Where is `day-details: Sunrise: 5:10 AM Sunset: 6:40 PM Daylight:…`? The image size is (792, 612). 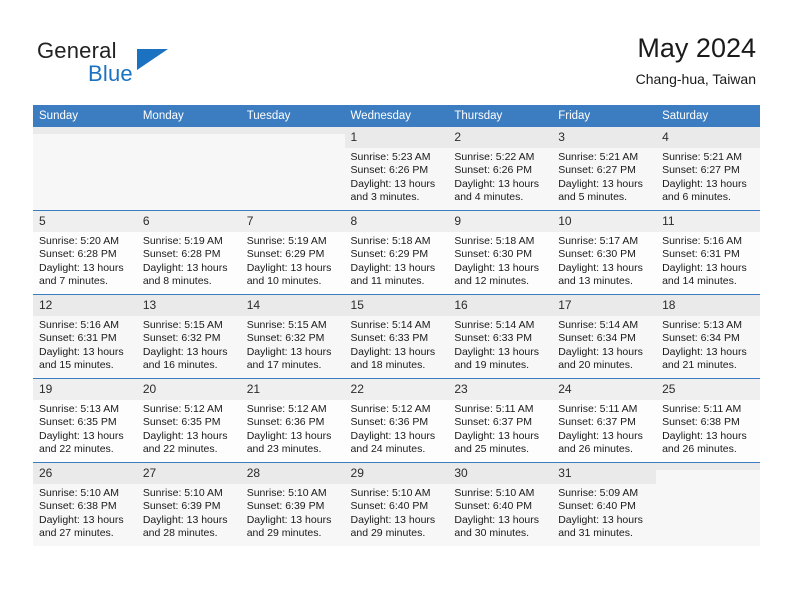 day-details: Sunrise: 5:10 AM Sunset: 6:40 PM Daylight:… is located at coordinates (397, 512).